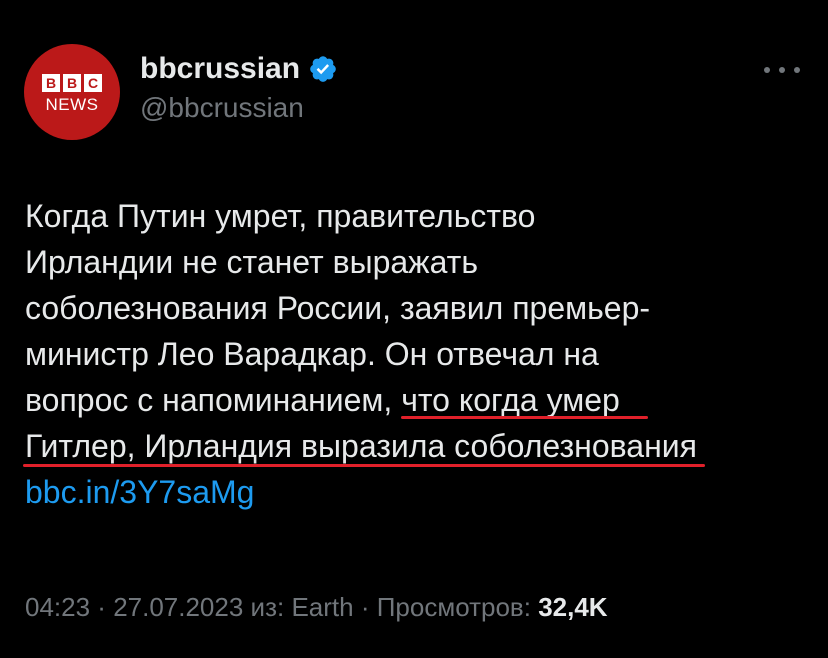 The width and height of the screenshot is (828, 658). What do you see at coordinates (222, 108) in the screenshot?
I see `author-handle: @bbcrussian` at bounding box center [222, 108].